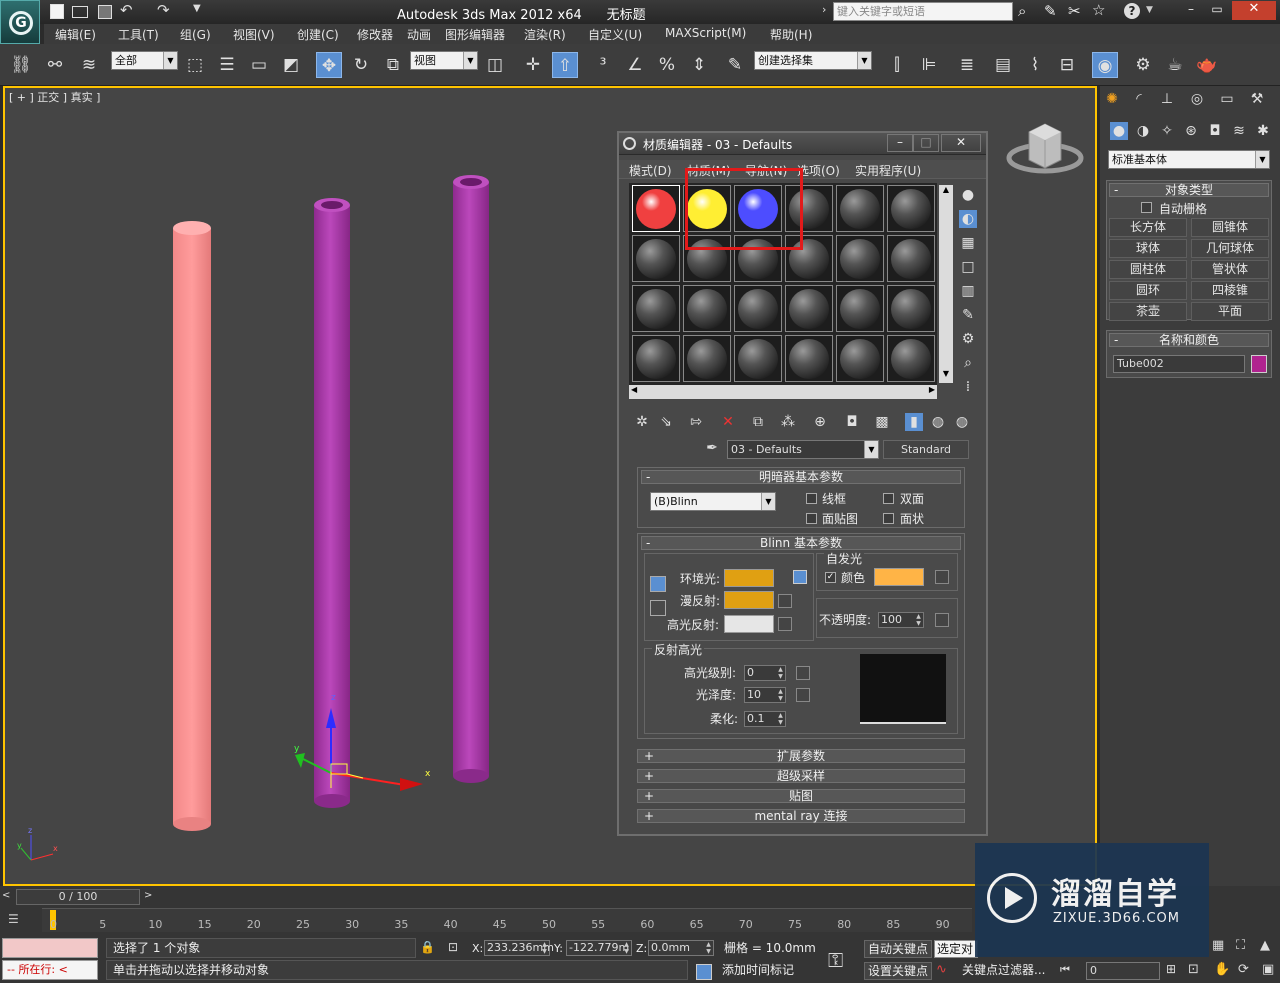  I want to click on lock-diffuse-specular-button, so click(658, 608).